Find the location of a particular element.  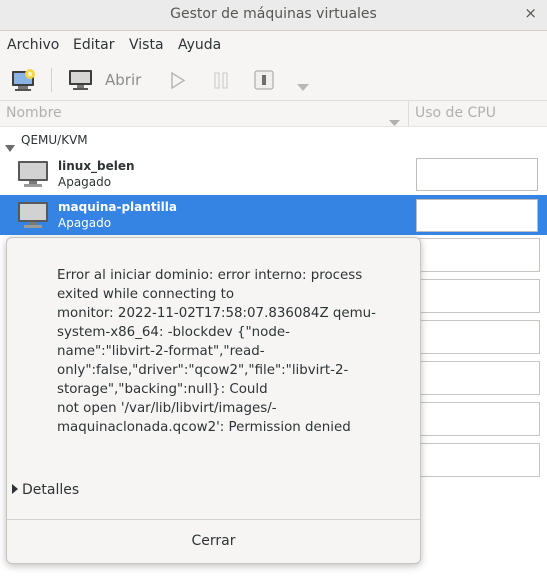

menu-archivo: Archivo is located at coordinates (33, 45).